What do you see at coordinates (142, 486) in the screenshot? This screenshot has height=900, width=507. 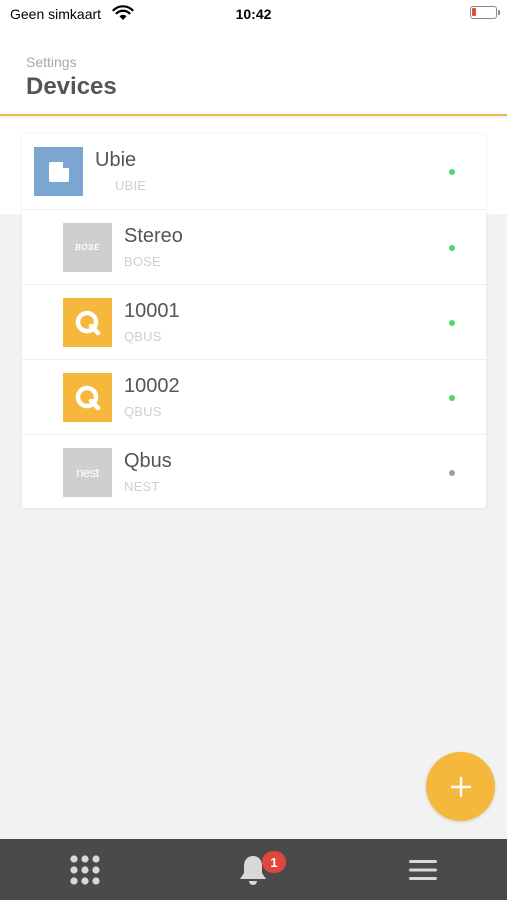 I see `device-brand: NEST` at bounding box center [142, 486].